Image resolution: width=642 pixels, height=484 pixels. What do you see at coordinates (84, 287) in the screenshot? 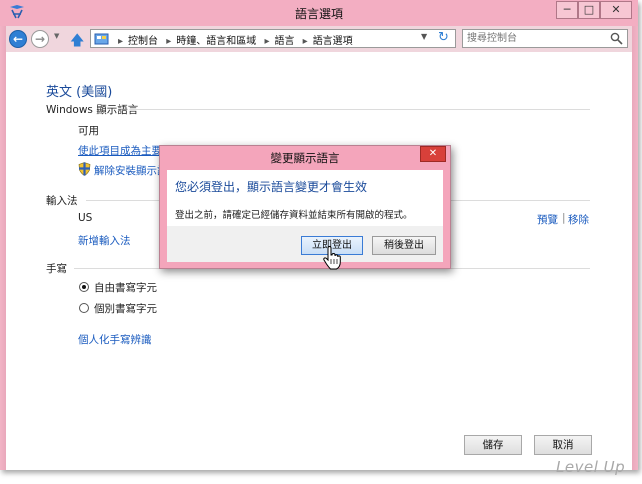
I see `freeform-radio` at bounding box center [84, 287].